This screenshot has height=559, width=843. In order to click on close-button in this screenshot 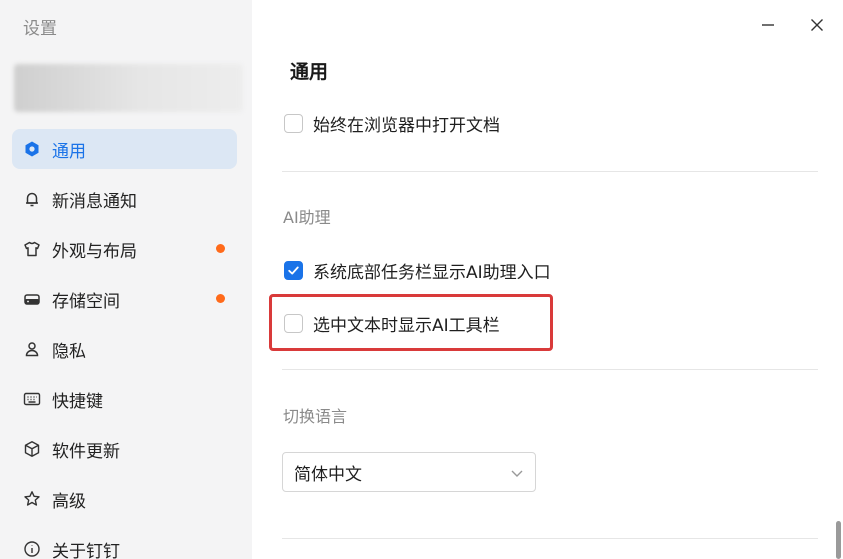, I will do `click(817, 25)`.